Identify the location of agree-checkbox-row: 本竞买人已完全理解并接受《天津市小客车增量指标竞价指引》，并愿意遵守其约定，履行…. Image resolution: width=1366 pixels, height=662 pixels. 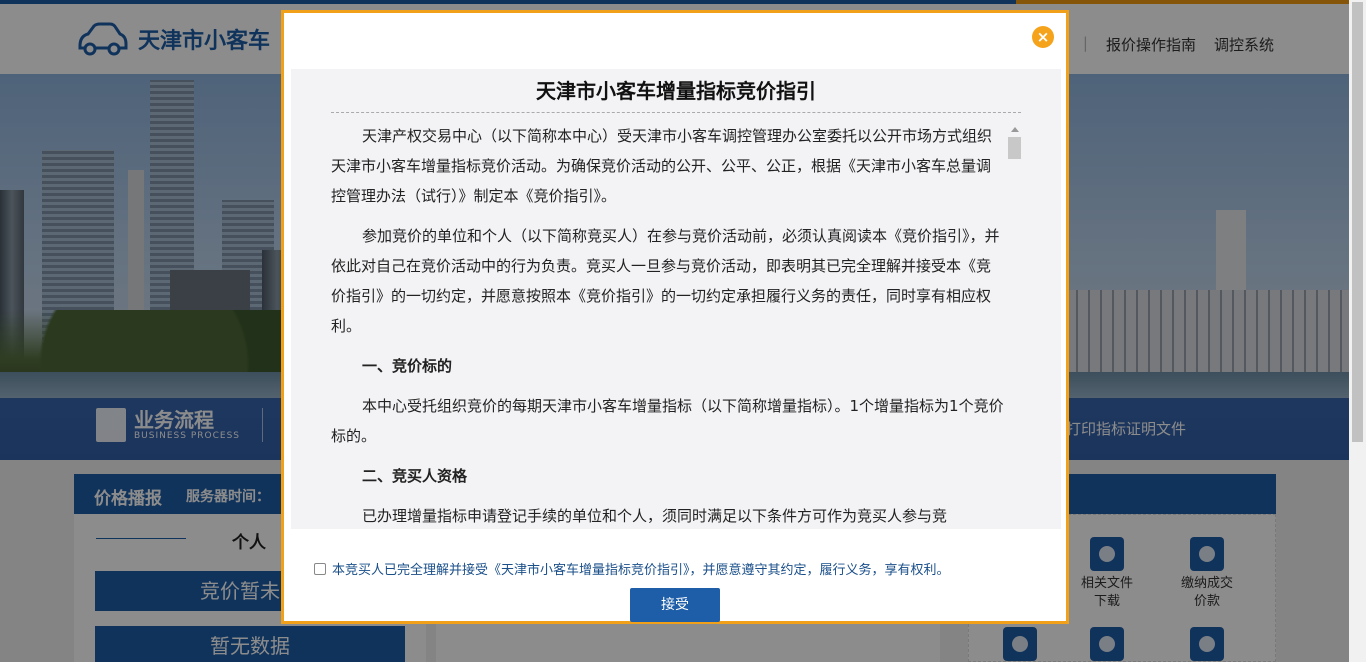
(632, 568).